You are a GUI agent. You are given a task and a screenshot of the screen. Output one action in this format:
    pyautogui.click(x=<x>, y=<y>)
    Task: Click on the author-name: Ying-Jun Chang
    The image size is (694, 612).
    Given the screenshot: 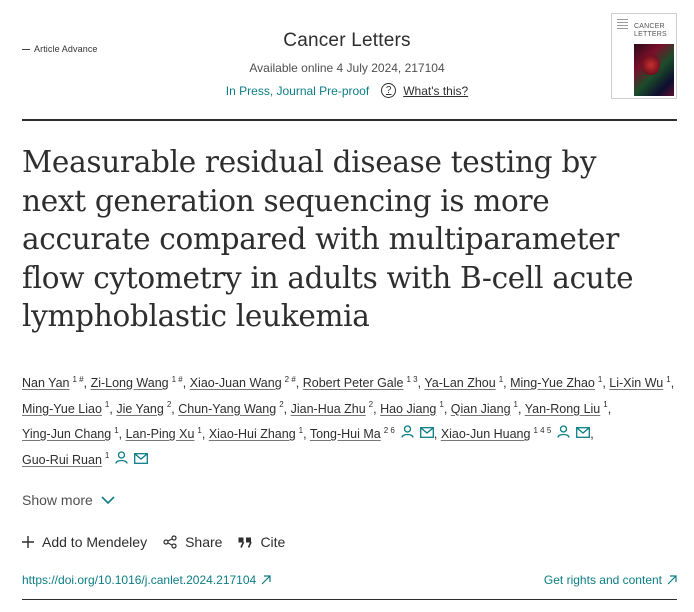 What is the action you would take?
    pyautogui.click(x=66, y=434)
    